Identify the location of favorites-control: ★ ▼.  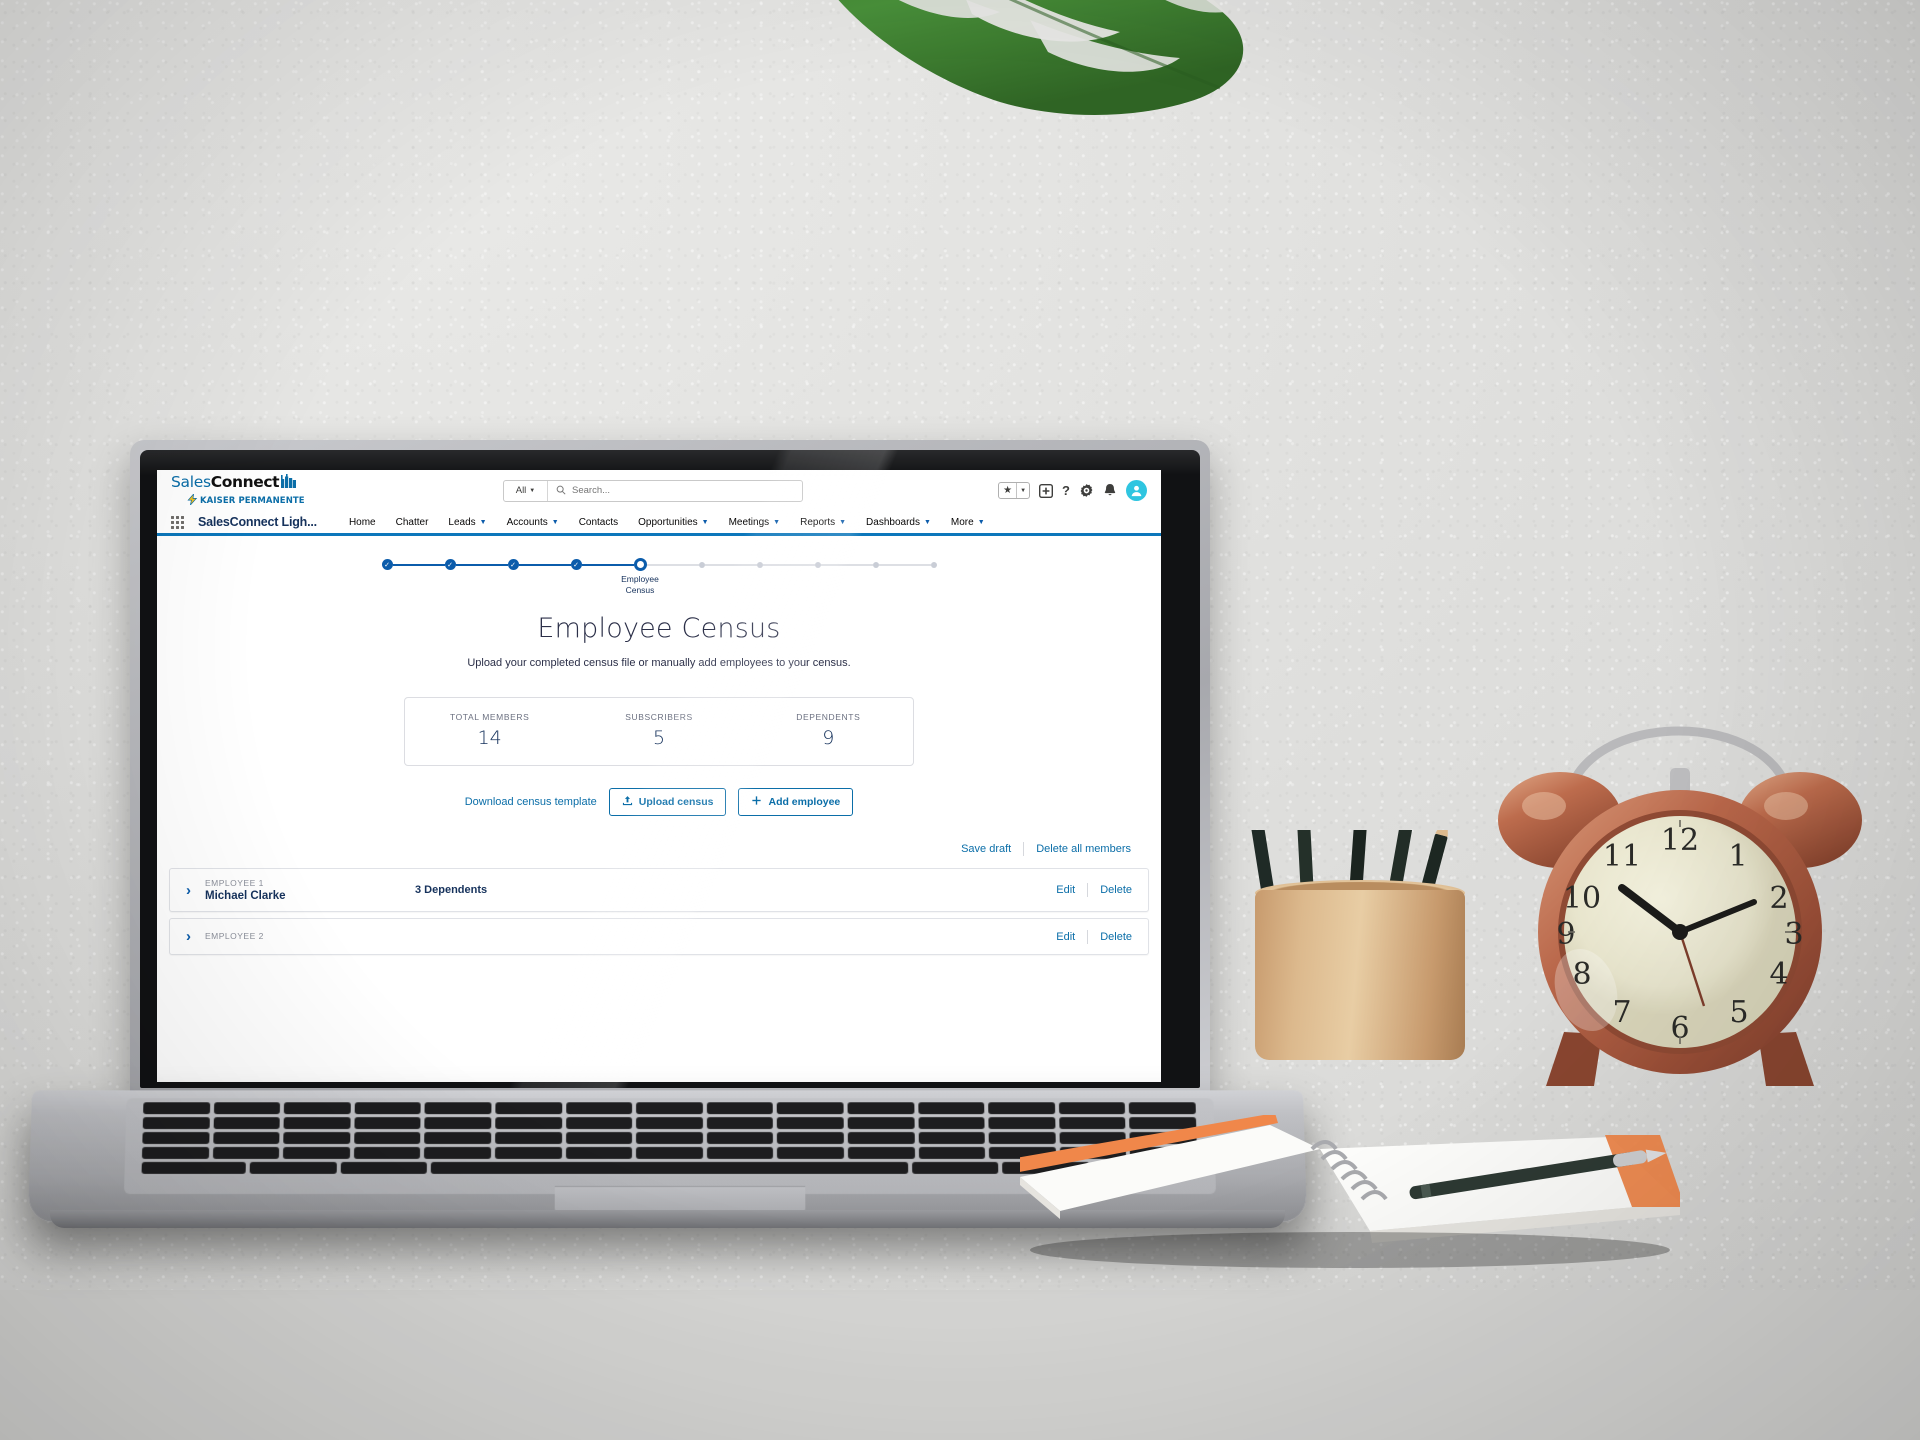
(1014, 490).